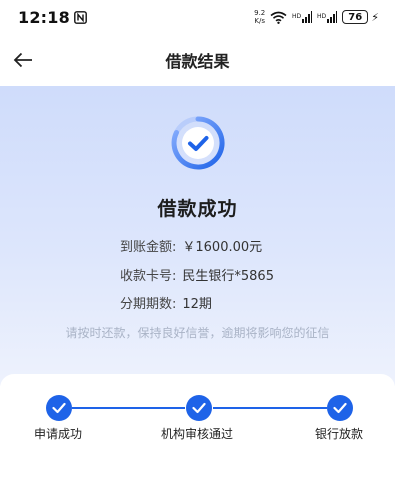 The image size is (395, 489). I want to click on step-label-review: 机构审核通过, so click(197, 434).